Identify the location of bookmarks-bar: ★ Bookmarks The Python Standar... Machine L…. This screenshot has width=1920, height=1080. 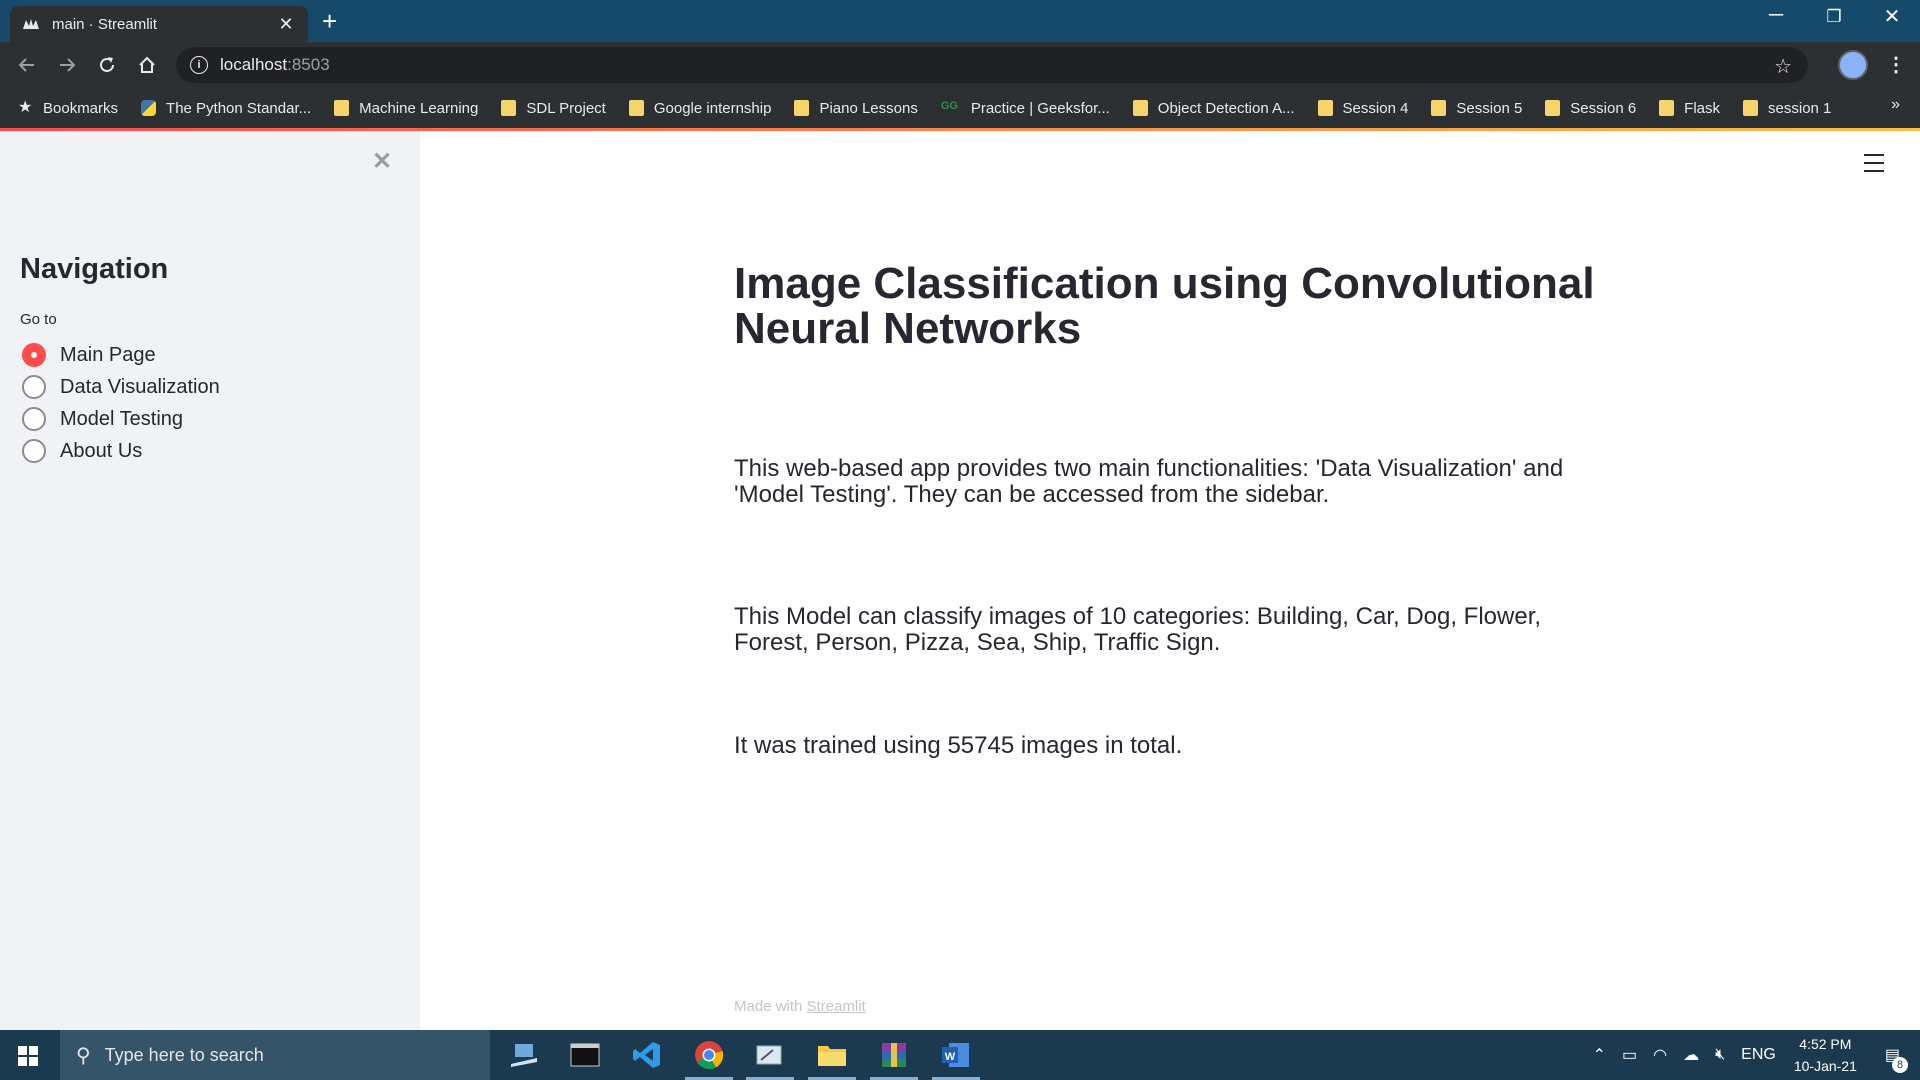
(960, 108).